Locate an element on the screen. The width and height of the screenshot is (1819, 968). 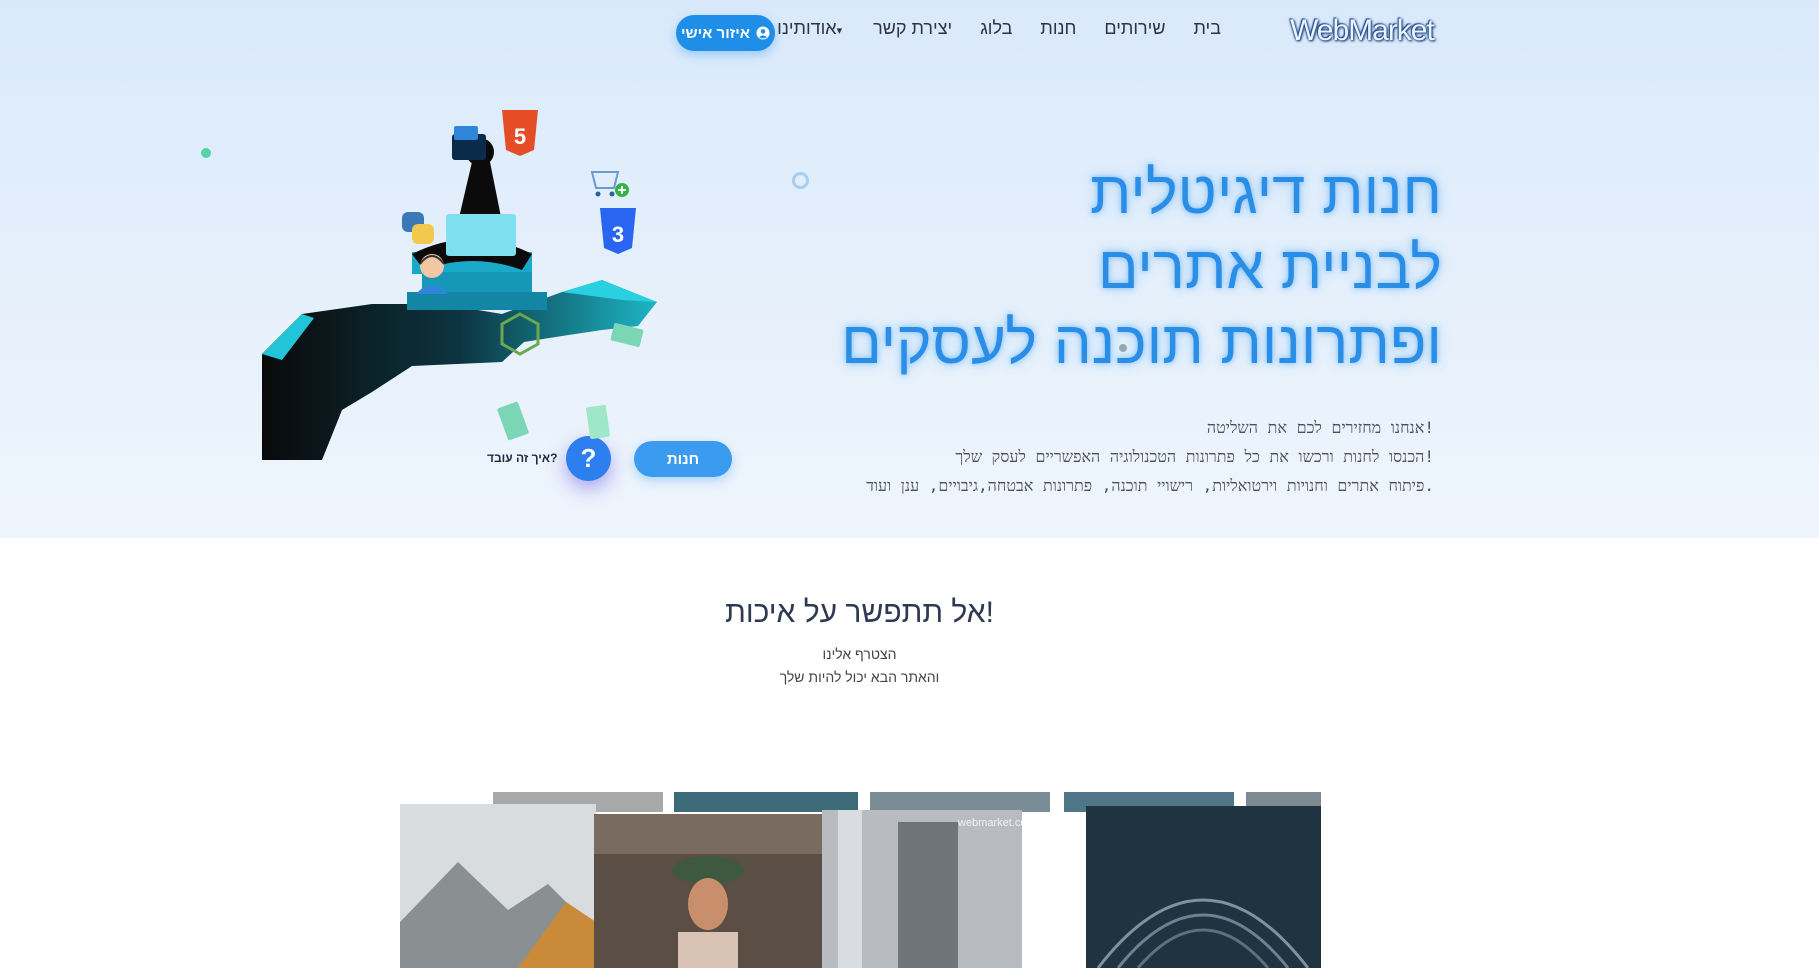
nav-home: בית is located at coordinates (1207, 28).